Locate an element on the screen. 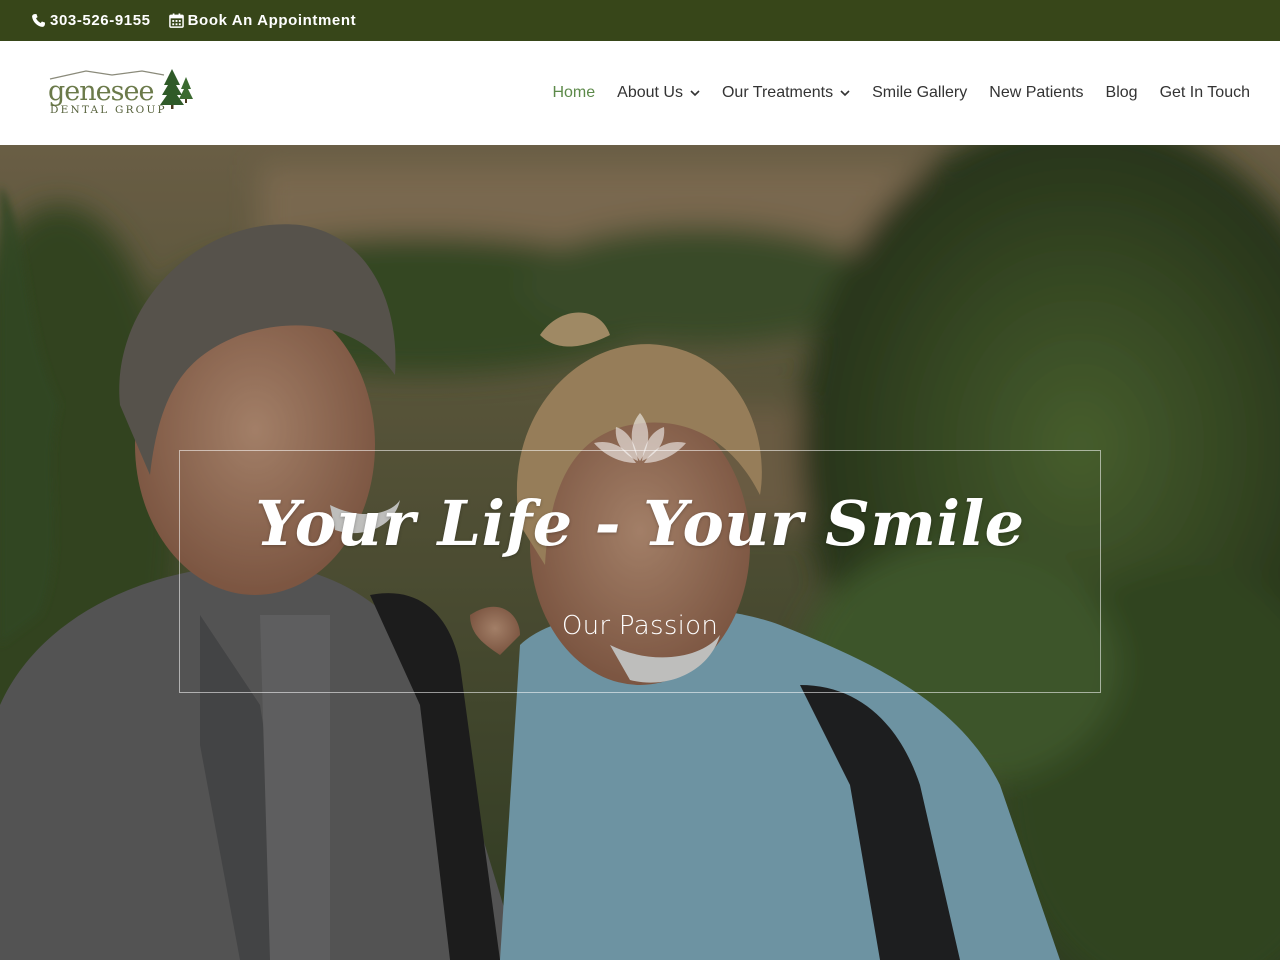 The width and height of the screenshot is (1280, 960). nav-label: Home is located at coordinates (574, 92).